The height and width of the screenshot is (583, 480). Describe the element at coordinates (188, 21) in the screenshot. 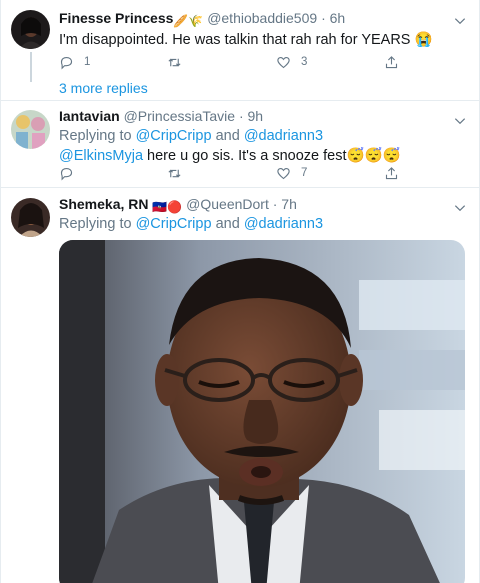

I see `name-emojis: 🥖🌾` at that location.